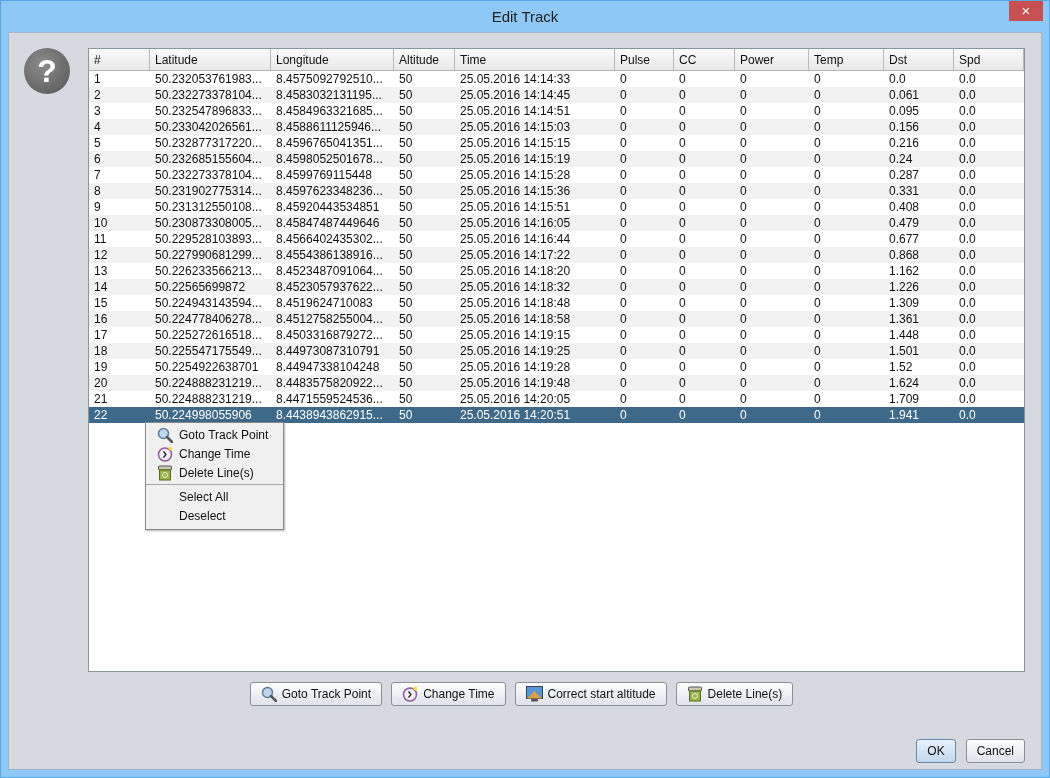  I want to click on table-cell-text: 18, so click(101, 351).